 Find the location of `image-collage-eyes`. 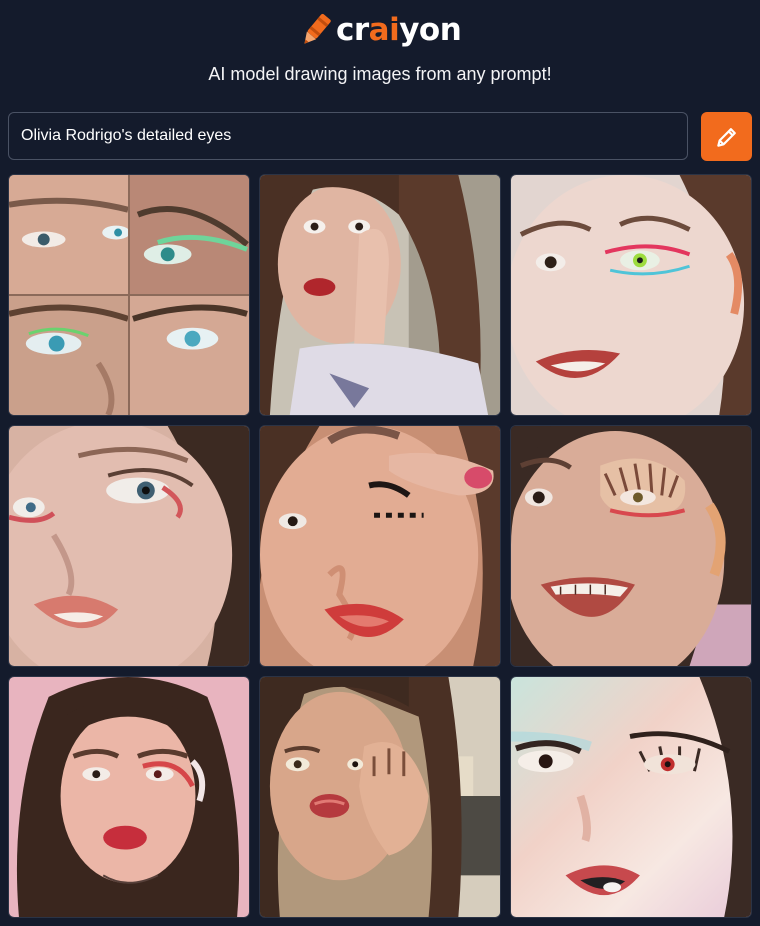

image-collage-eyes is located at coordinates (129, 295).